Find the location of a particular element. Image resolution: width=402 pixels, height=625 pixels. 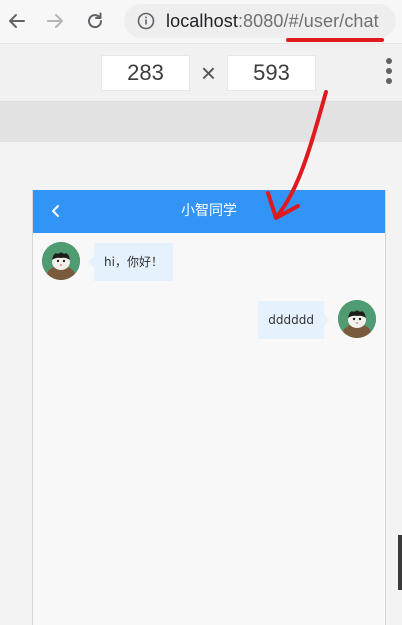

info-icon is located at coordinates (146, 21).